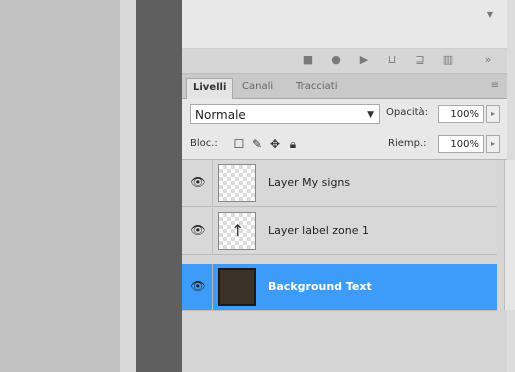  Describe the element at coordinates (493, 144) in the screenshot. I see `fill-slider-button: ▸` at that location.